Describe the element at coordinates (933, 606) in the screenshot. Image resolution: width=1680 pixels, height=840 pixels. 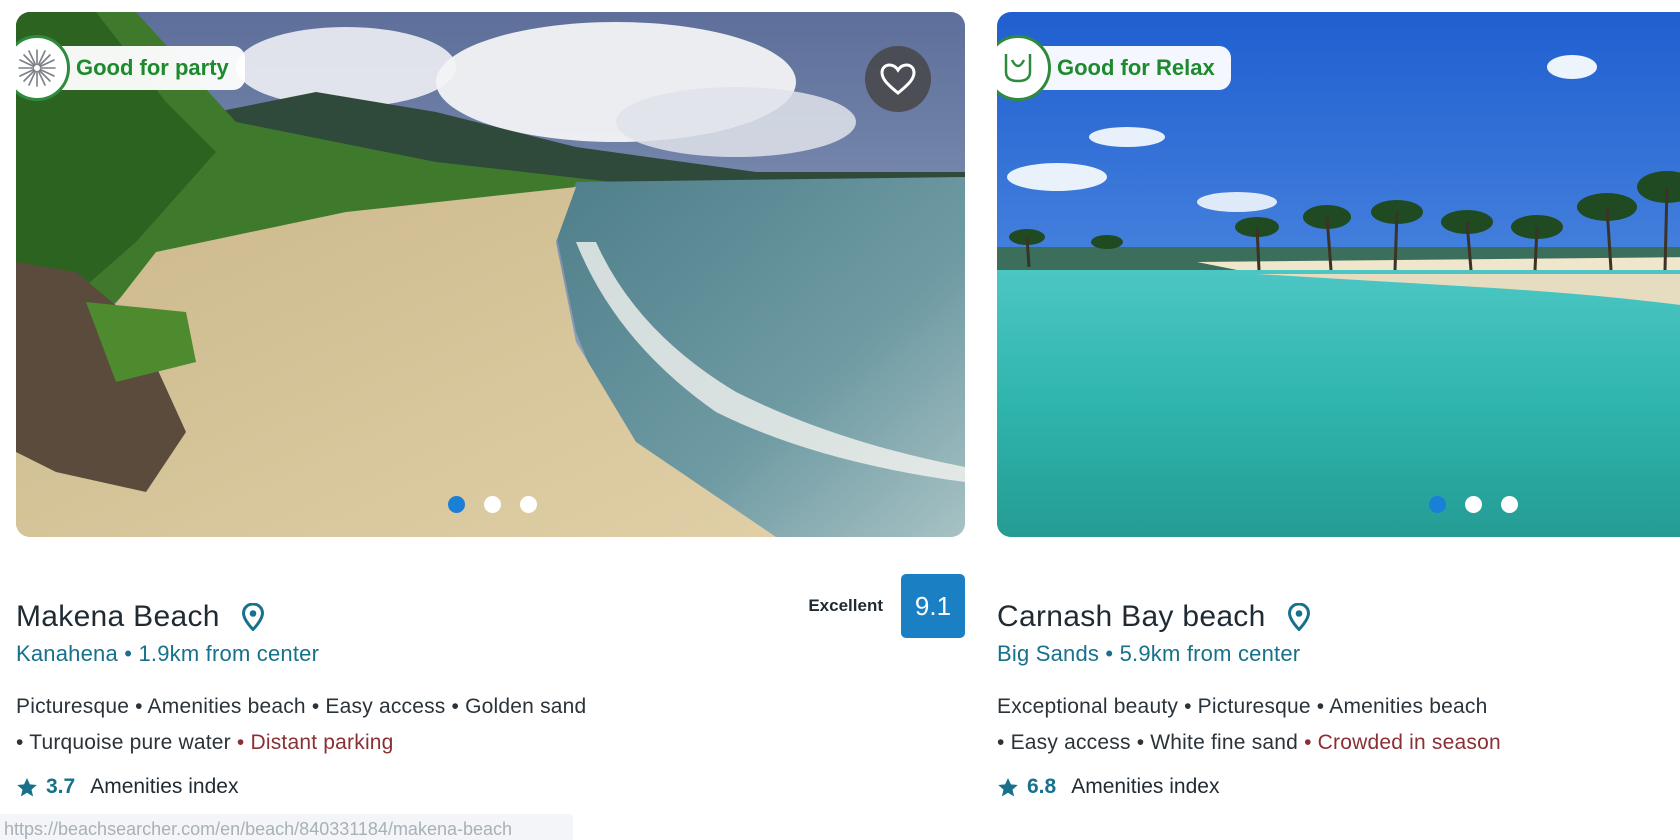
I see `rating-score-badge: 9.1` at that location.